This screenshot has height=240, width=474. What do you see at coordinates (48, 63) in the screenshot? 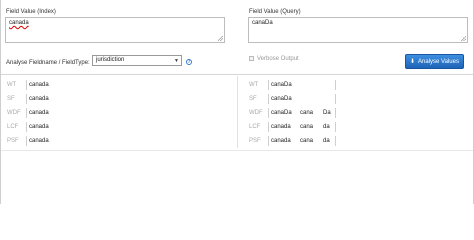
I see `fieldtype-label: Analyse Fieldname / FieldType:` at bounding box center [48, 63].